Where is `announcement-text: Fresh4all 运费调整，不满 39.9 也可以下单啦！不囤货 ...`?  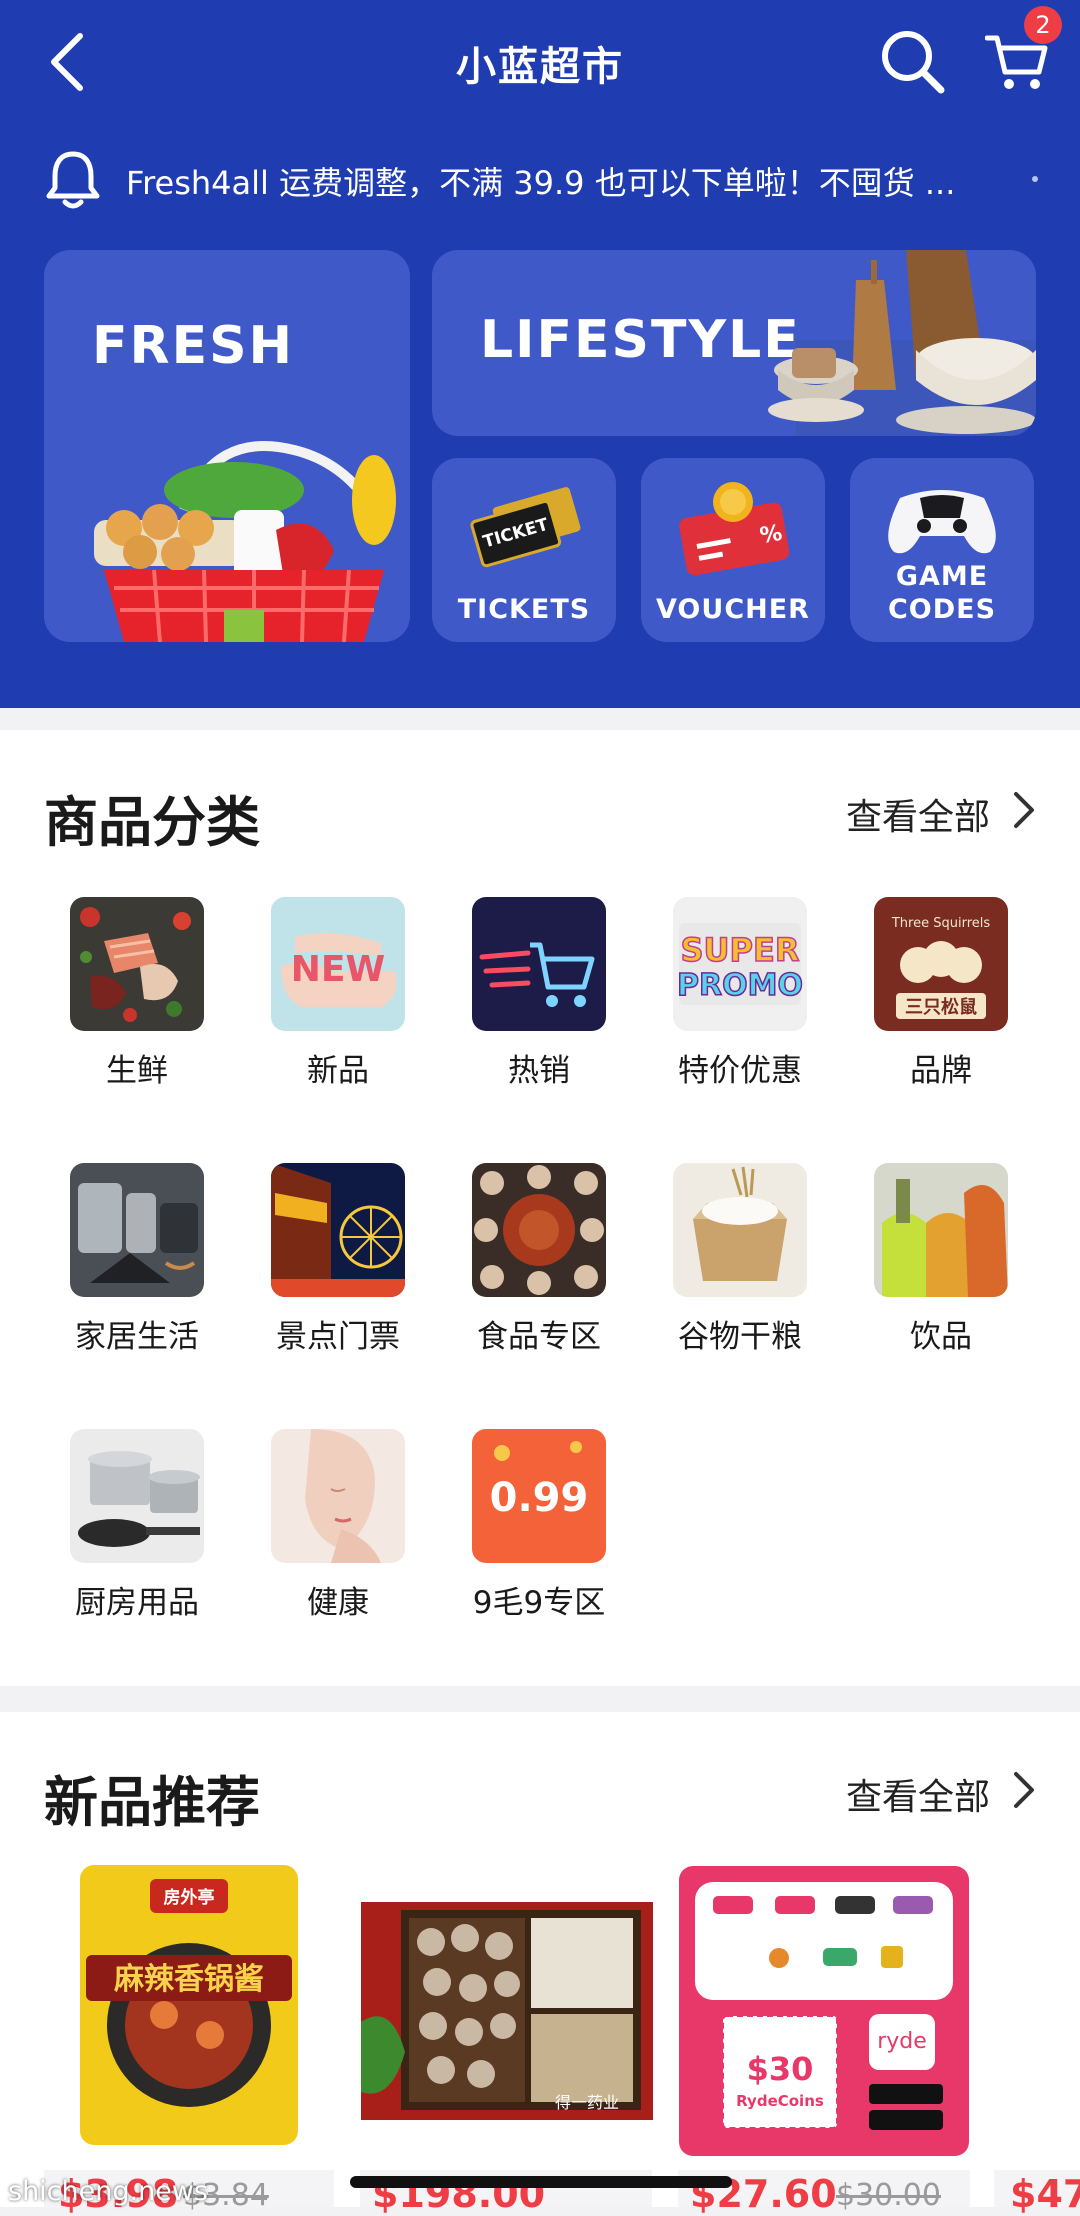
announcement-text: Fresh4all 运费调整，不满 39.9 也可以下单啦！不囤货 ... is located at coordinates (541, 183).